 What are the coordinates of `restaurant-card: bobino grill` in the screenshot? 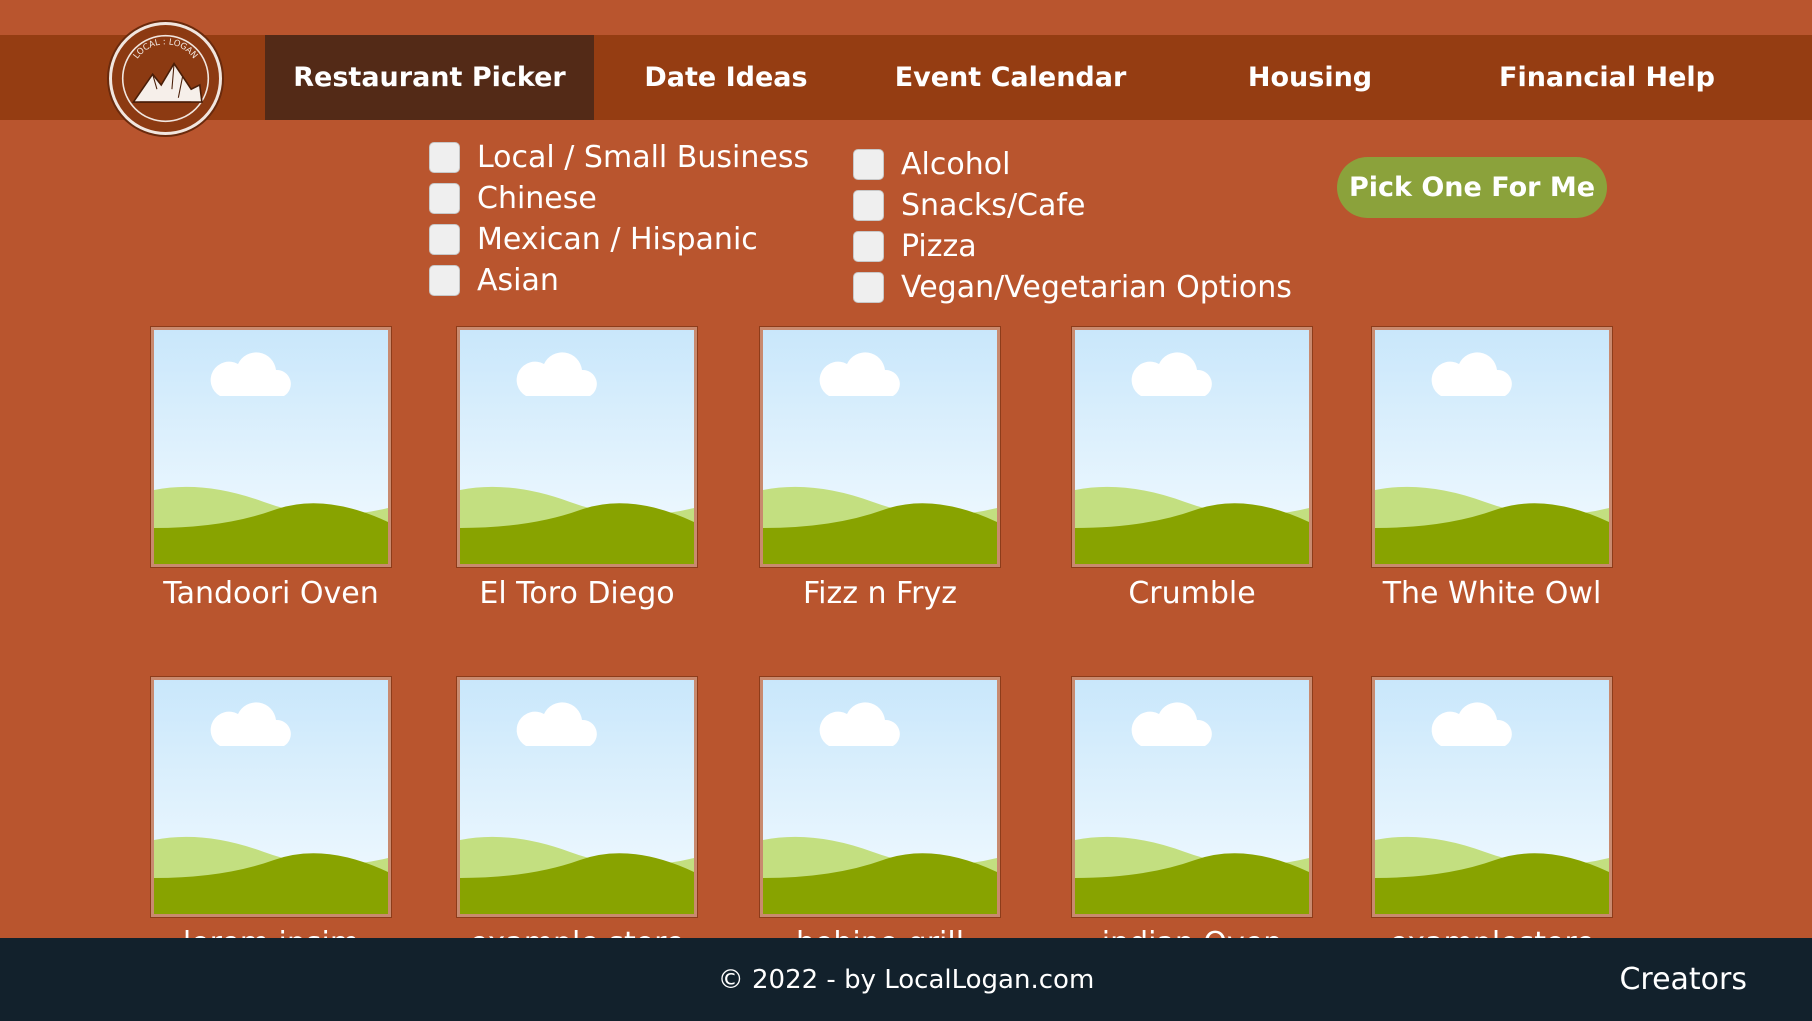 It's located at (880, 818).